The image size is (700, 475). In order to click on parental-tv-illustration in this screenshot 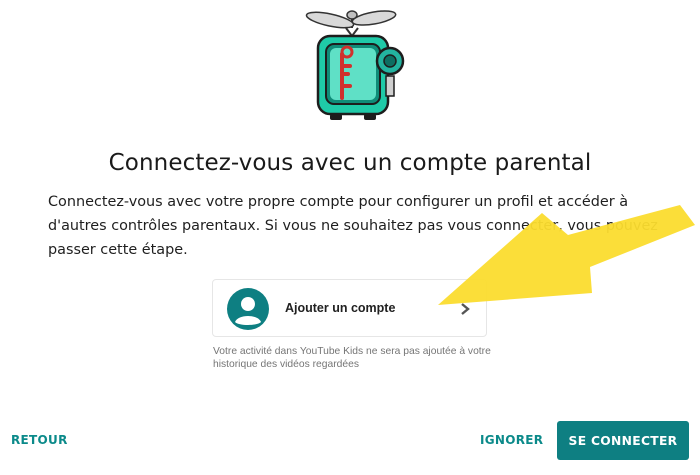, I will do `click(355, 65)`.